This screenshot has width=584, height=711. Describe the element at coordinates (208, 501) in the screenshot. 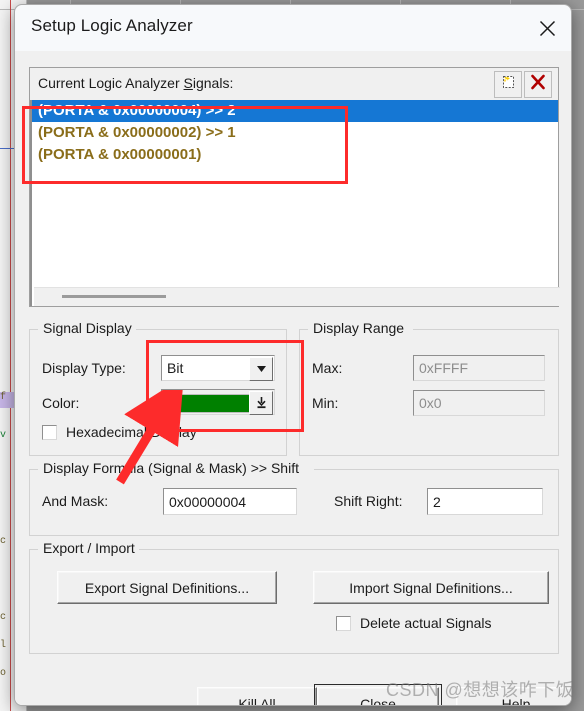

I see `and-mask-value: 0x00000004` at that location.